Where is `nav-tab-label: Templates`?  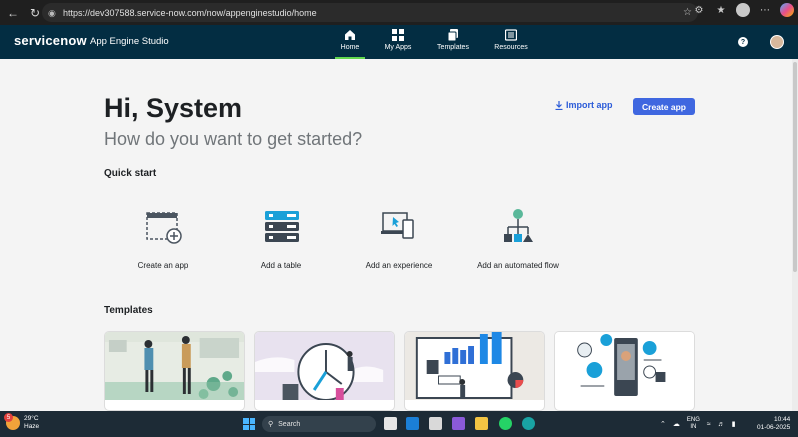 nav-tab-label: Templates is located at coordinates (453, 47).